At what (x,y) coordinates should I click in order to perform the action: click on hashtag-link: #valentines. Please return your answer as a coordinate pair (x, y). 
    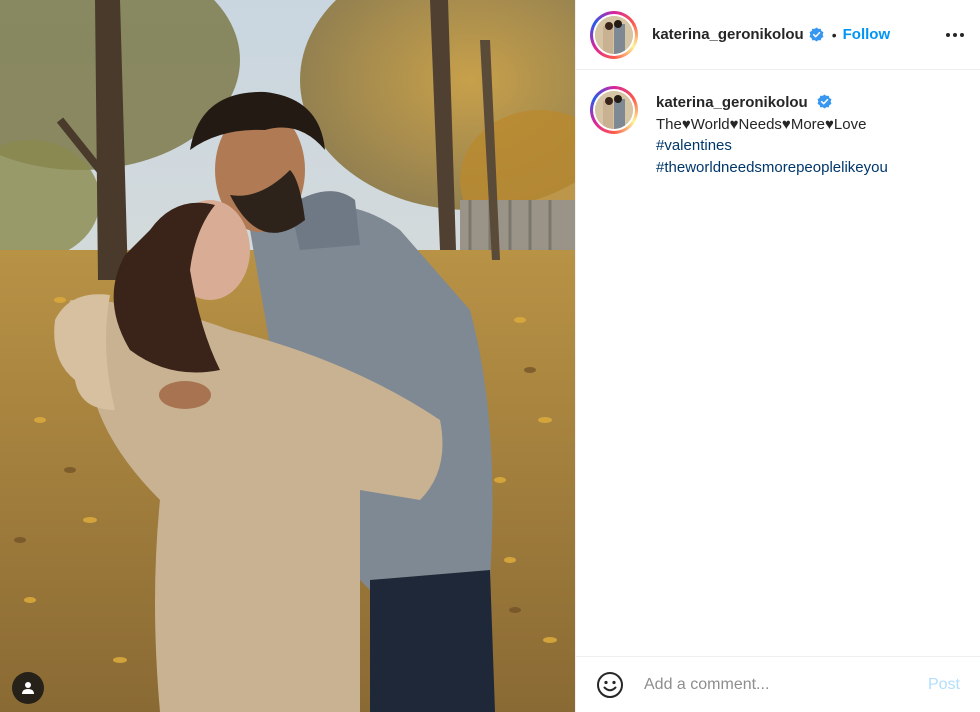
    Looking at the image, I should click on (772, 146).